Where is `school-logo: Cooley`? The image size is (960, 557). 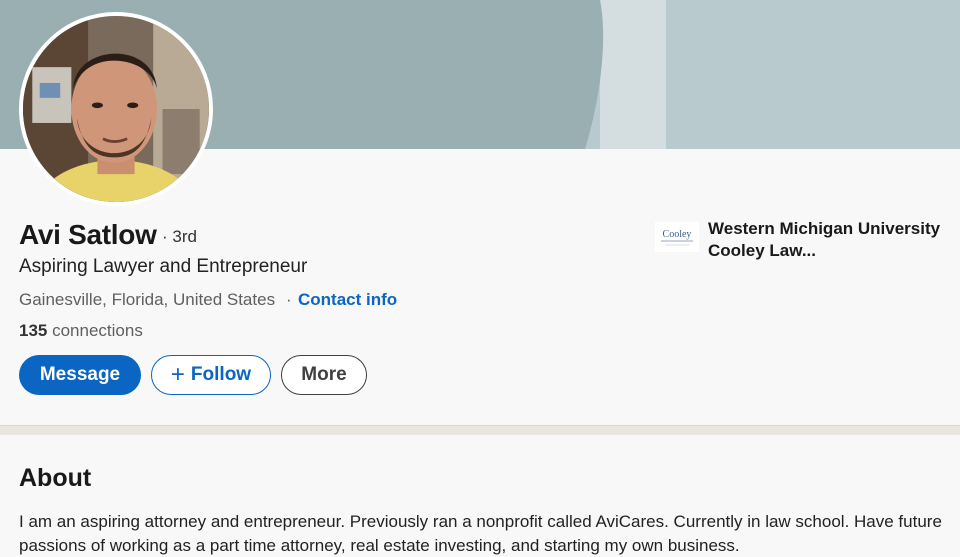
school-logo: Cooley is located at coordinates (677, 237).